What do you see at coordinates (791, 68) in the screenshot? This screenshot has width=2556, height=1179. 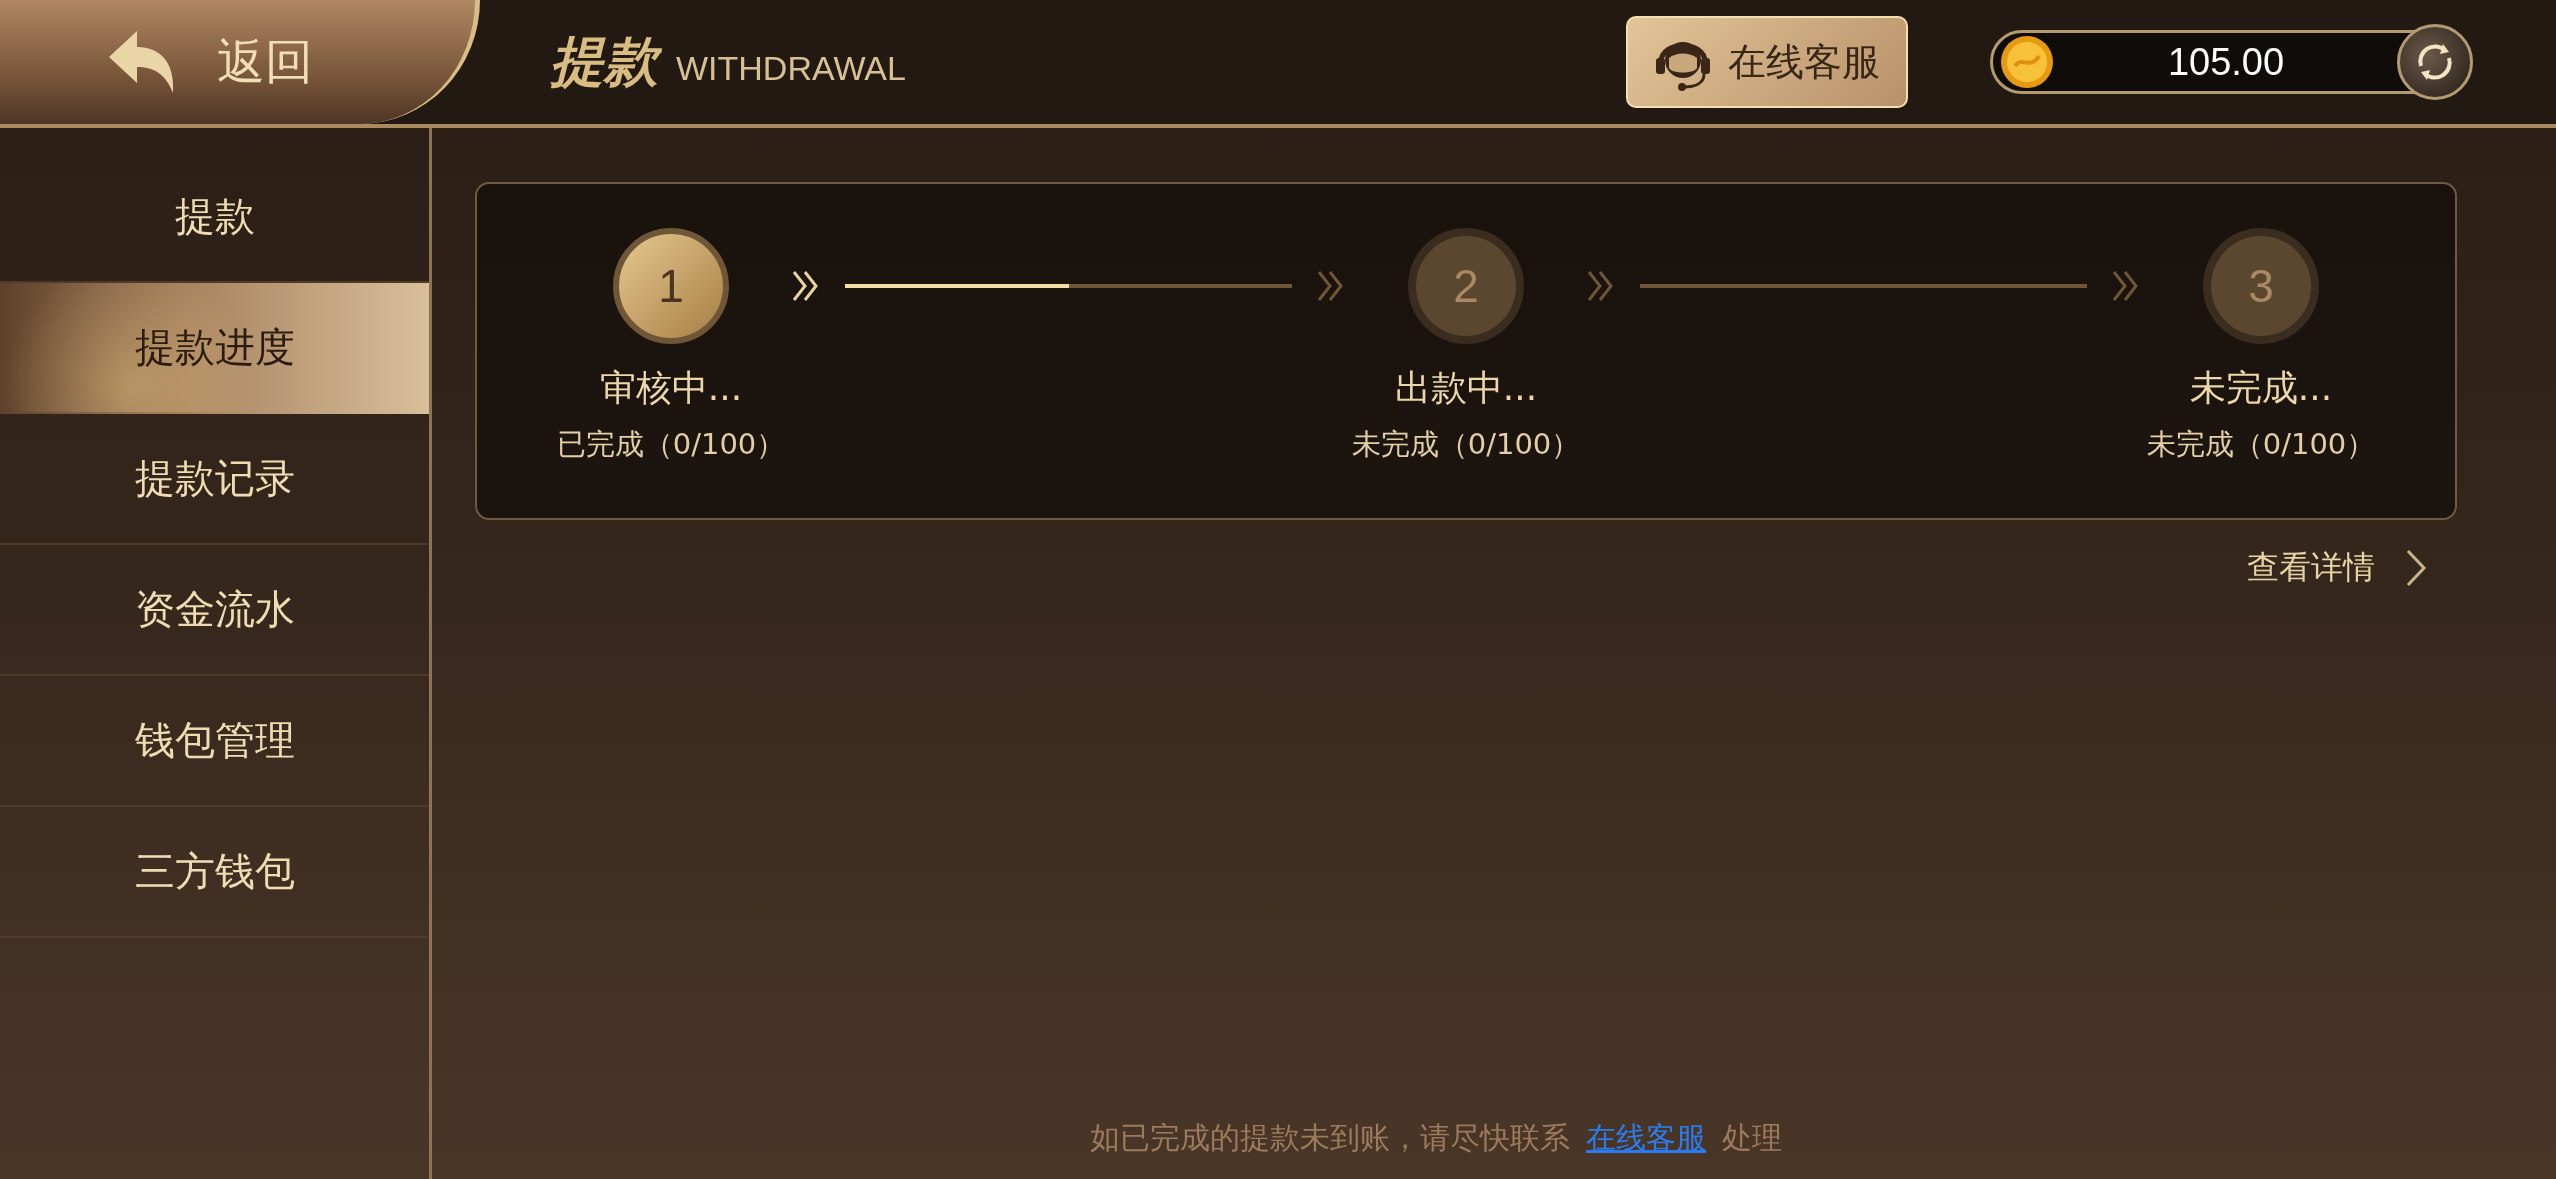 I see `page-subtitle: WITHDRAWAL` at bounding box center [791, 68].